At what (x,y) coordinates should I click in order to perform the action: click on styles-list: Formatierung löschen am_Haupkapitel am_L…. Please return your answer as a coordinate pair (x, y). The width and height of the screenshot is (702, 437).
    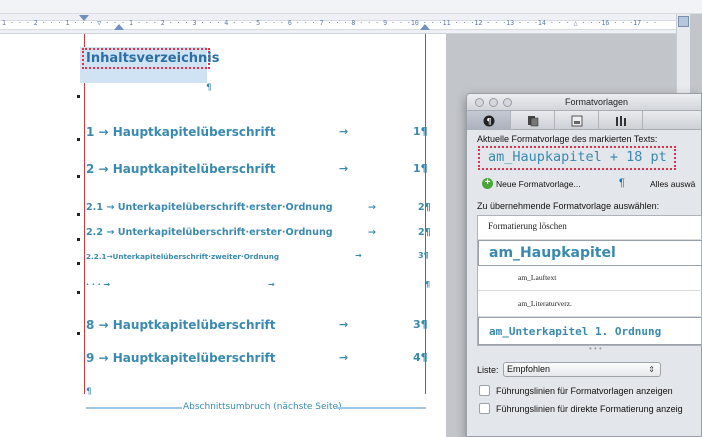
    Looking at the image, I should click on (589, 280).